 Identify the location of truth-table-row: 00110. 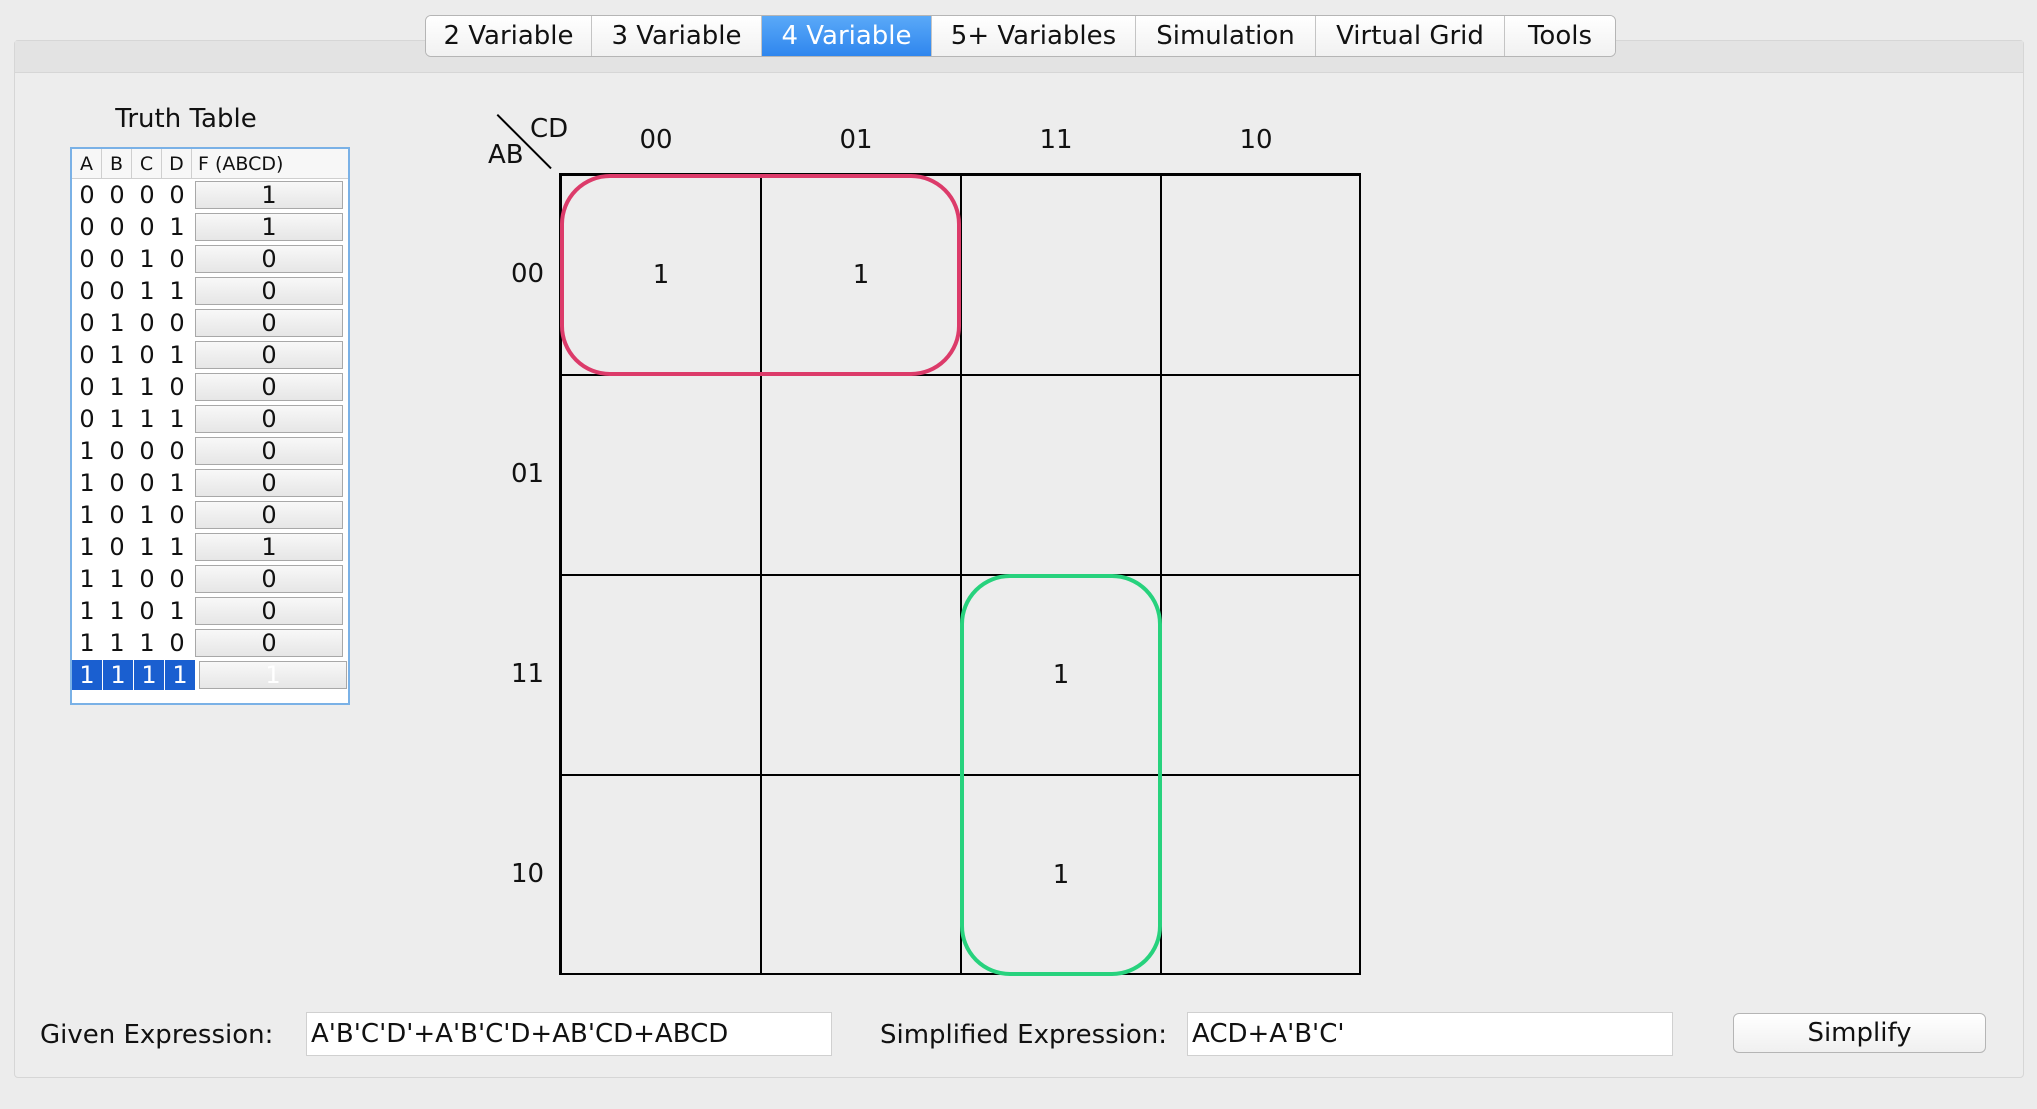
(210, 291).